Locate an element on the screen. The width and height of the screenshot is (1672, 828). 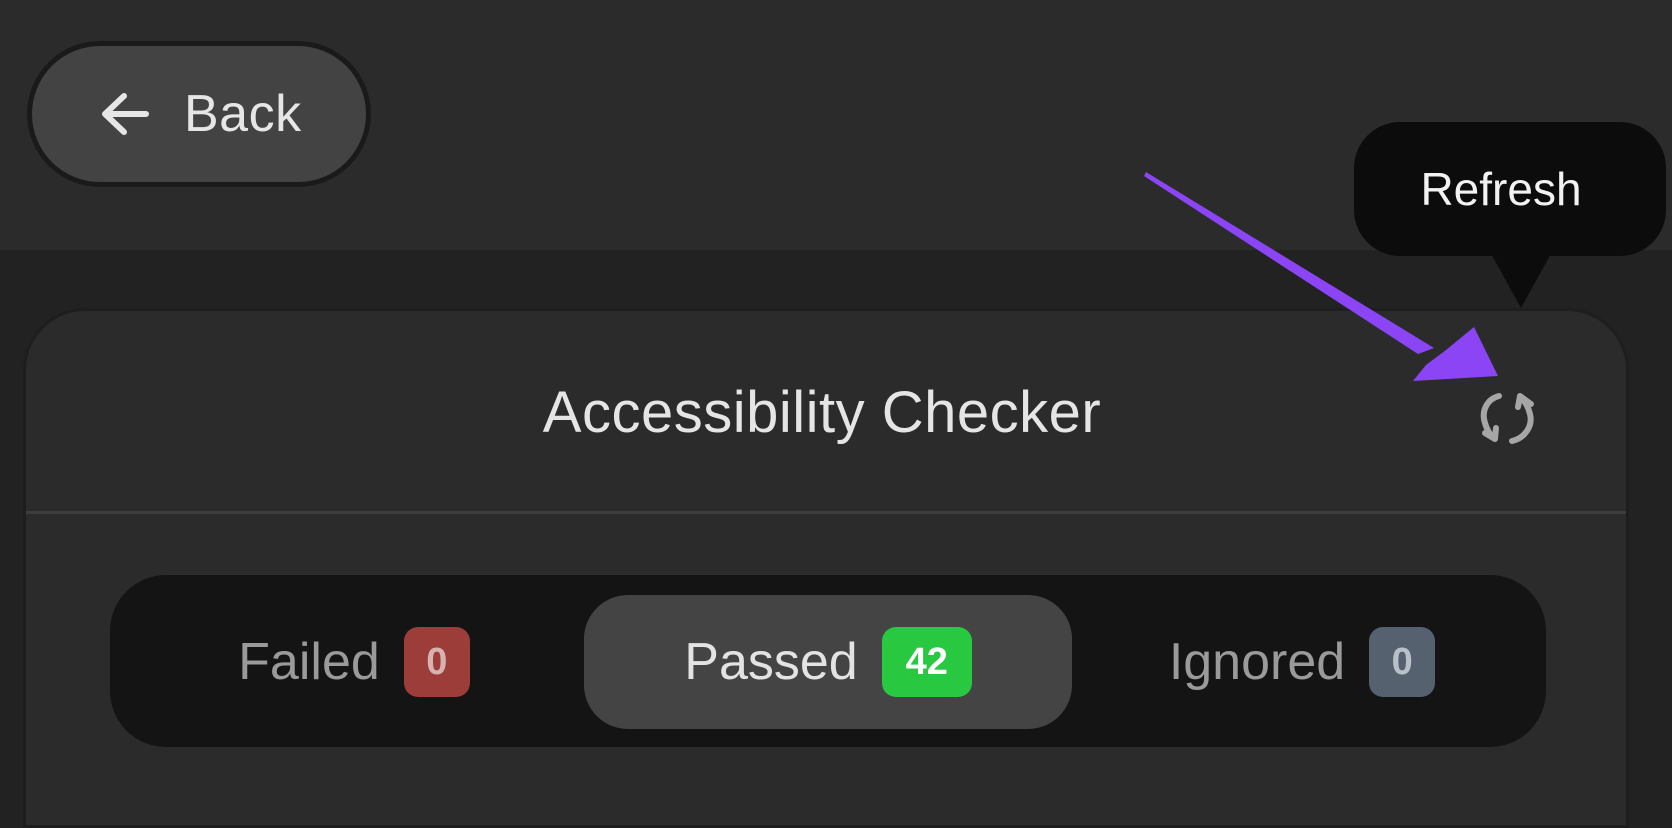
tab-passed: Passed 42 is located at coordinates (828, 662).